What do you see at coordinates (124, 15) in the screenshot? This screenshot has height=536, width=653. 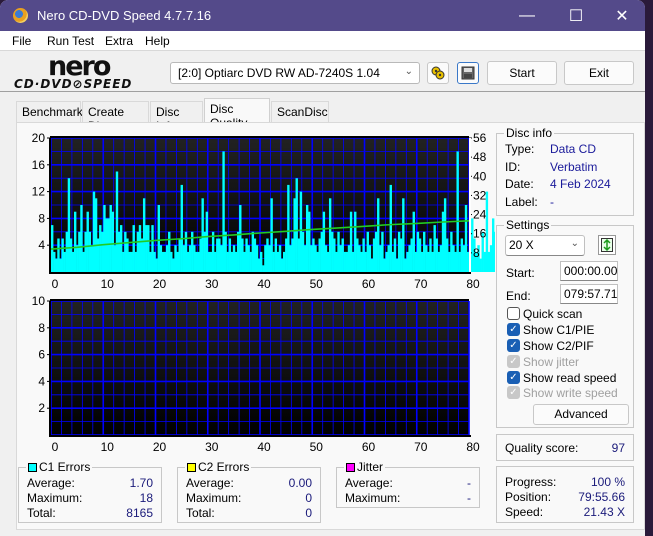 I see `window-title: Nero CD-DVD Speed 4.7.7.16` at bounding box center [124, 15].